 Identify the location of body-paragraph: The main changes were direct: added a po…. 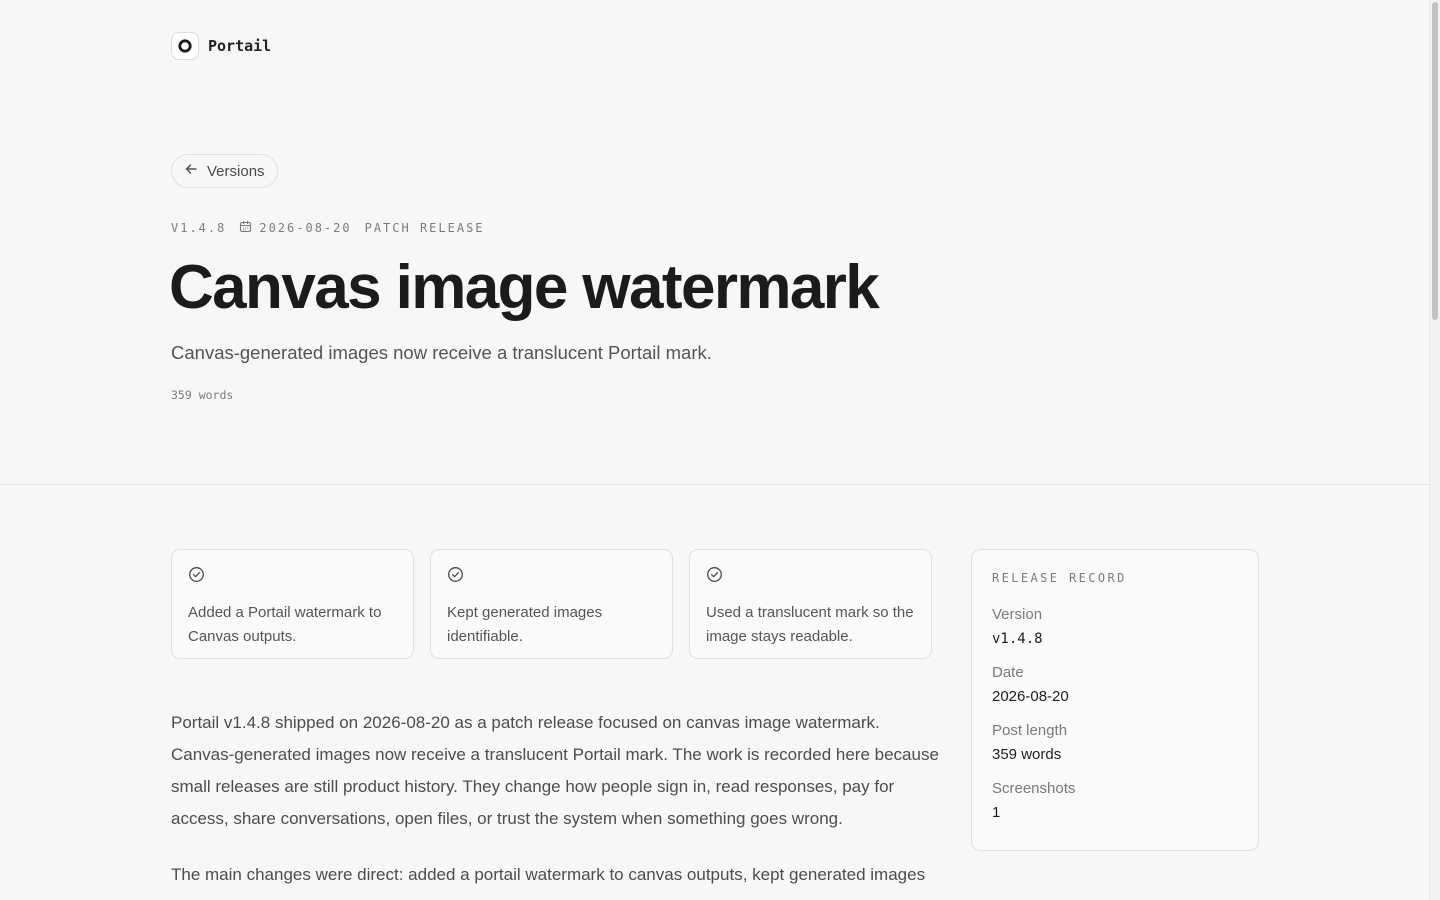
(548, 874).